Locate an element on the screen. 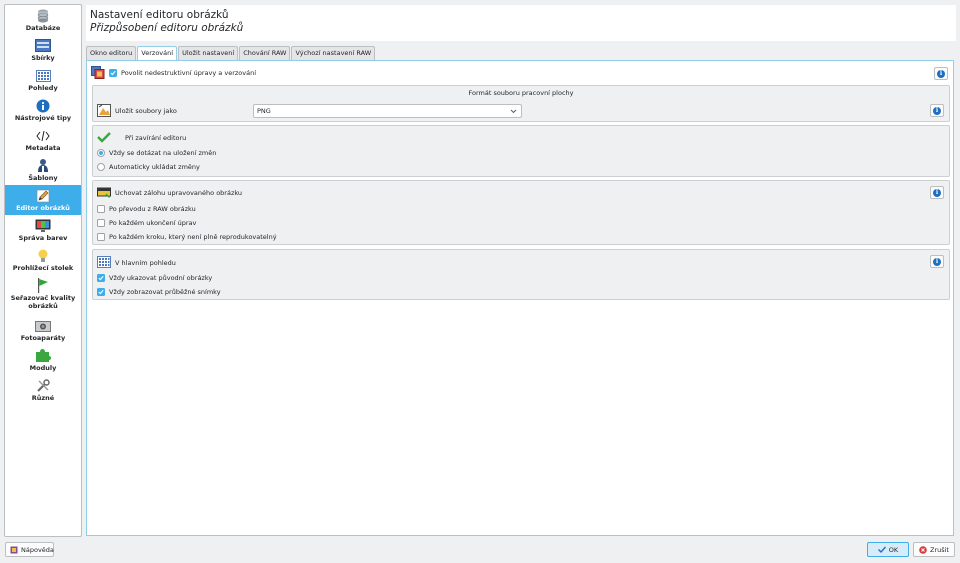 The width and height of the screenshot is (960, 563). save-format-icon is located at coordinates (104, 110).